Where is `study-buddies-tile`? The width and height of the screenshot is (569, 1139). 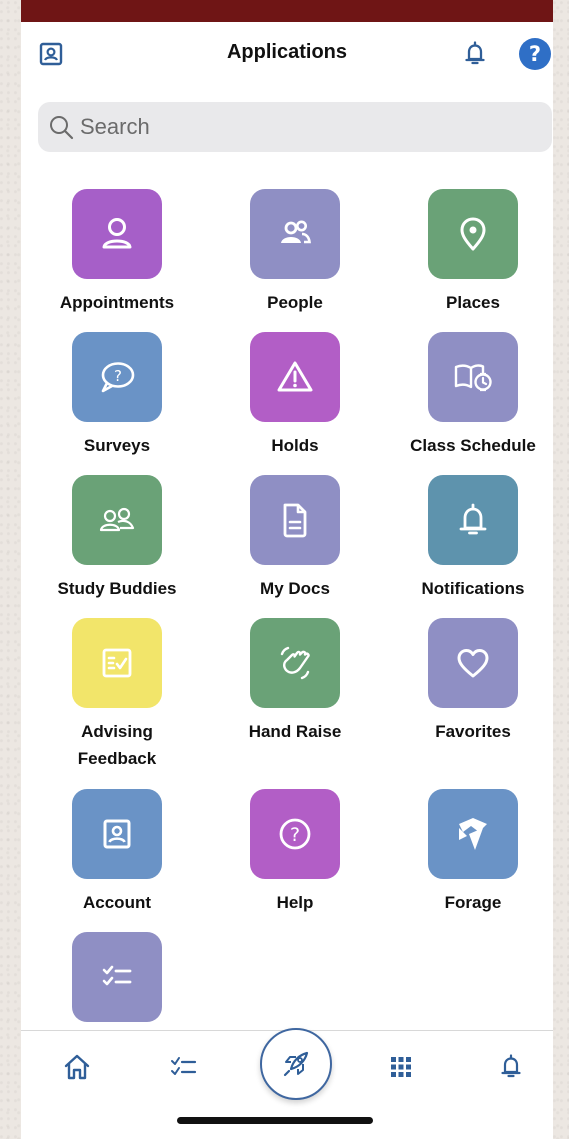
study-buddies-tile is located at coordinates (117, 520).